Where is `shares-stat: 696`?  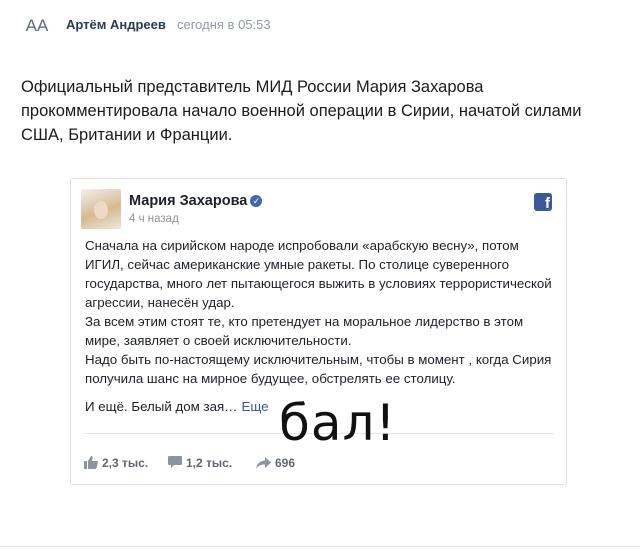
shares-stat: 696 is located at coordinates (275, 463).